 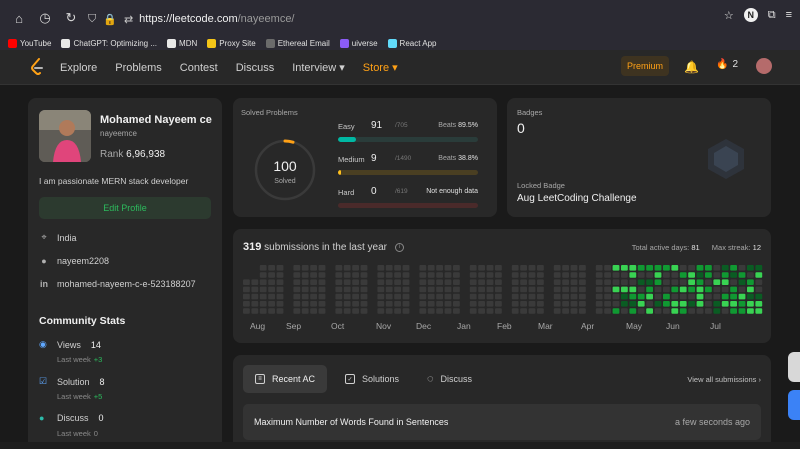 I want to click on nav-item: Discuss, so click(x=255, y=68).